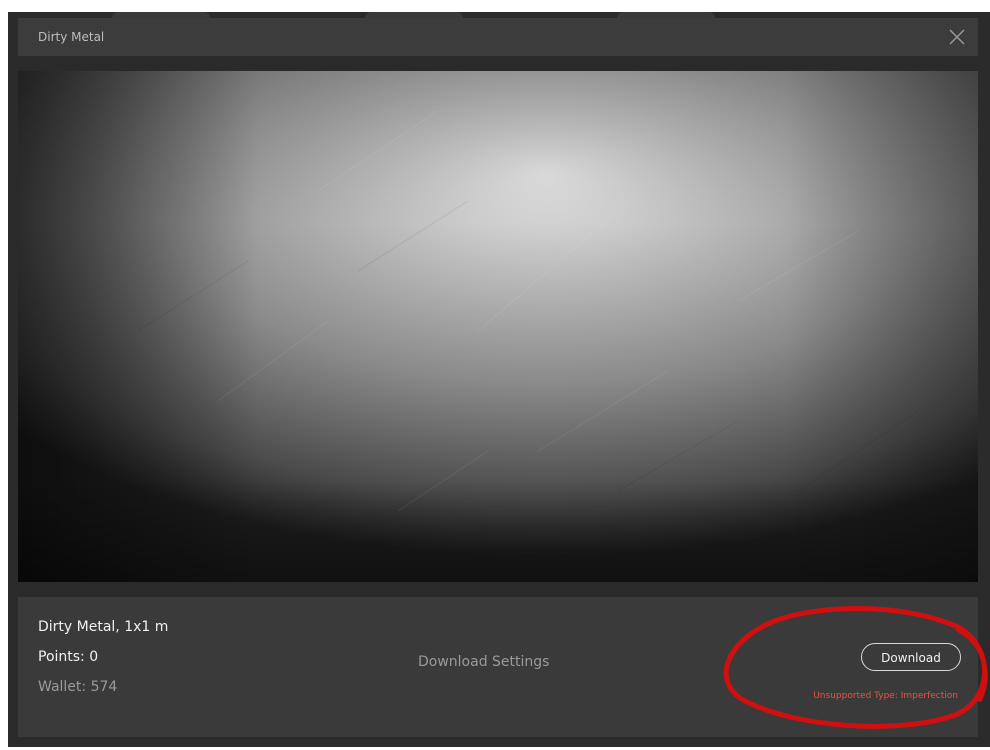  I want to click on download-settings-link: Download Settings, so click(483, 662).